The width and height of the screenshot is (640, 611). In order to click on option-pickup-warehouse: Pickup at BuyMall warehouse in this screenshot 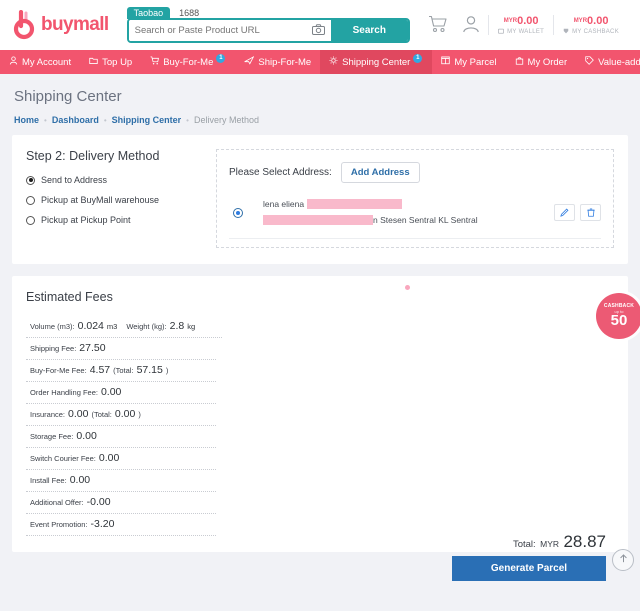, I will do `click(121, 200)`.